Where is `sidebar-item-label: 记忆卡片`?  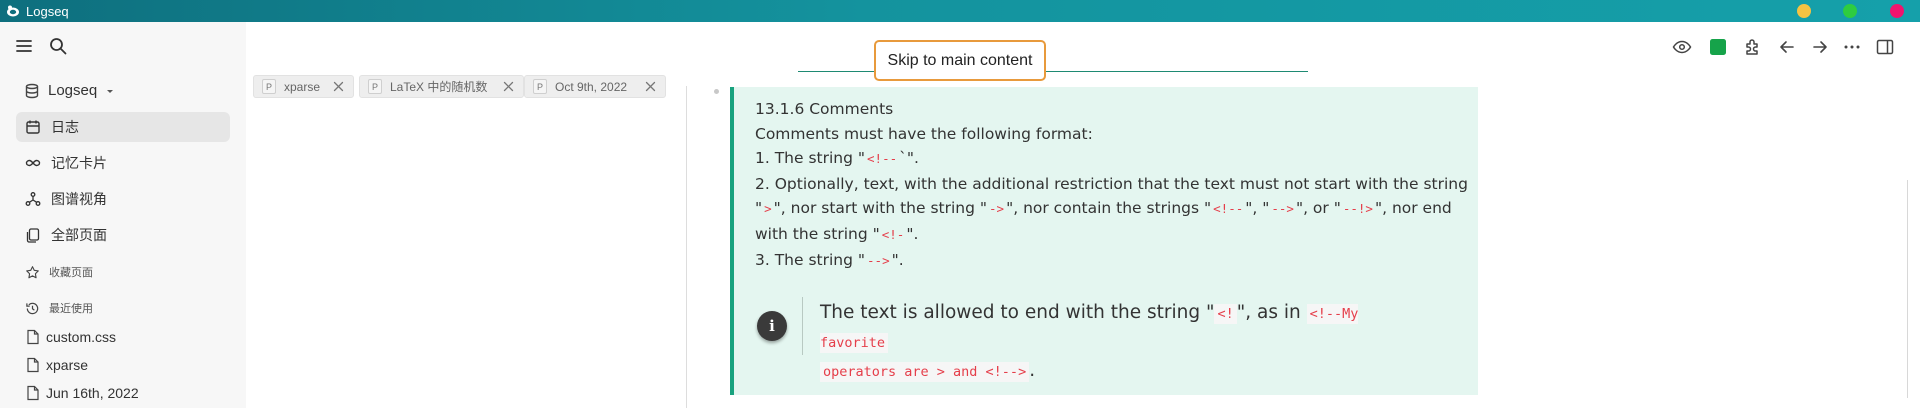
sidebar-item-label: 记忆卡片 is located at coordinates (79, 163).